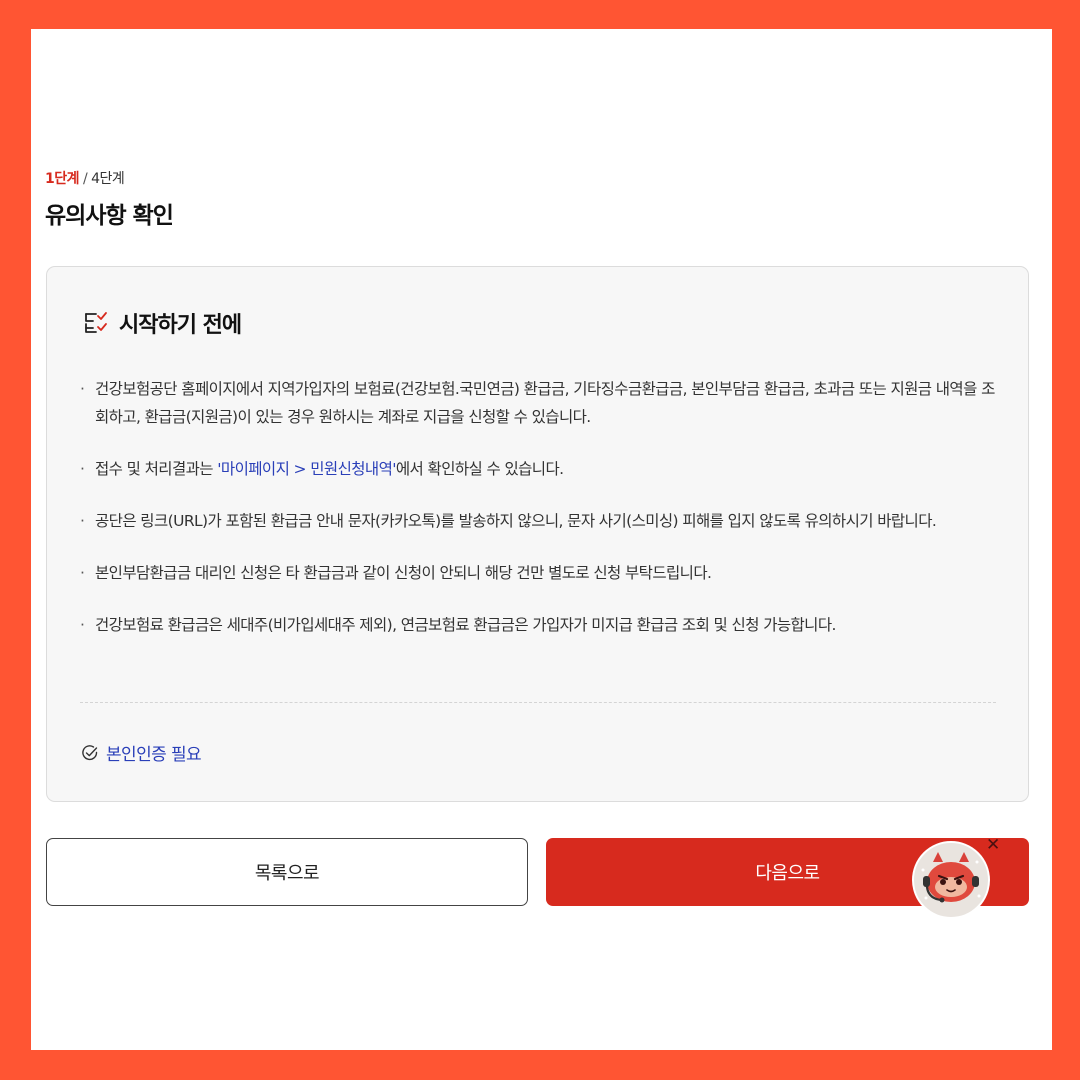 The height and width of the screenshot is (1080, 1080). What do you see at coordinates (306, 469) in the screenshot?
I see `mypage-link: '마이페이지 > 민원신청내역'` at bounding box center [306, 469].